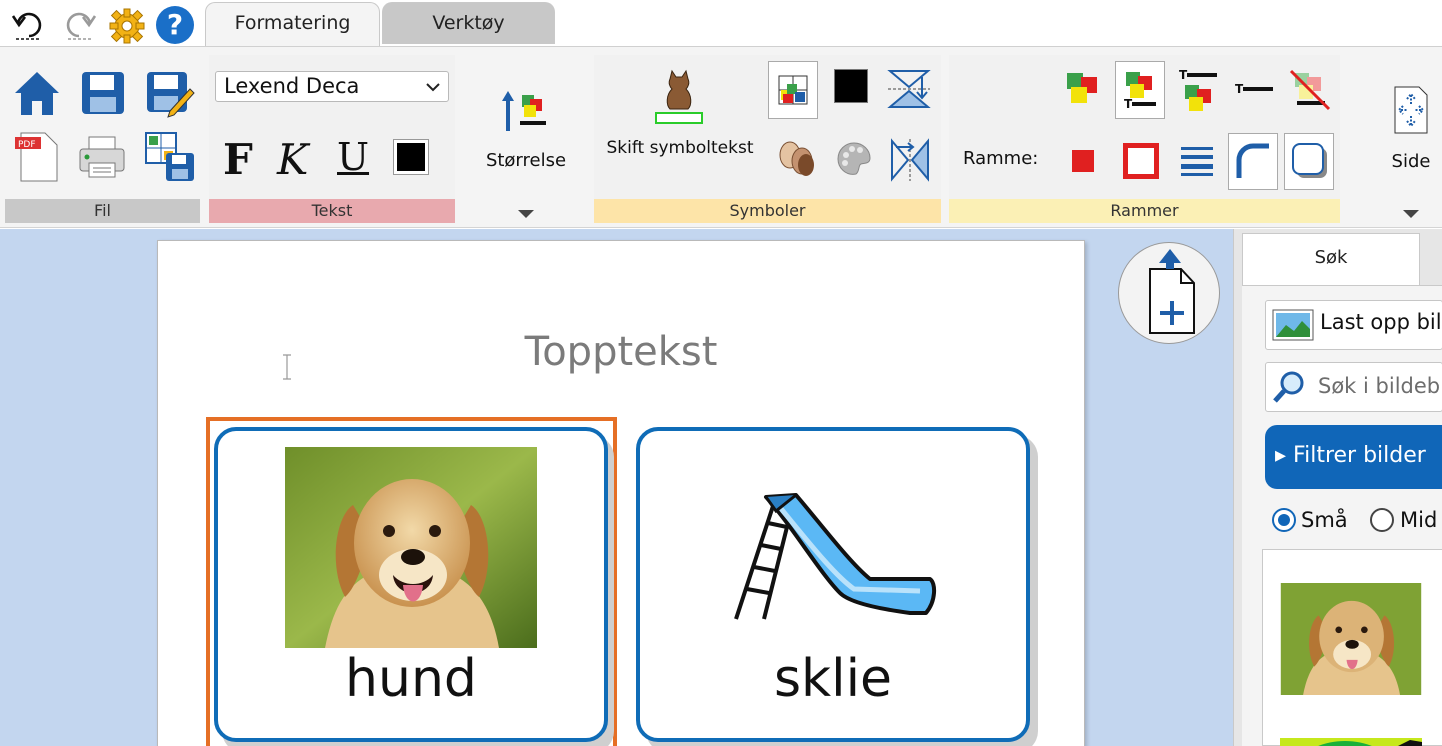  I want to click on symbol-card: hund, so click(411, 584).